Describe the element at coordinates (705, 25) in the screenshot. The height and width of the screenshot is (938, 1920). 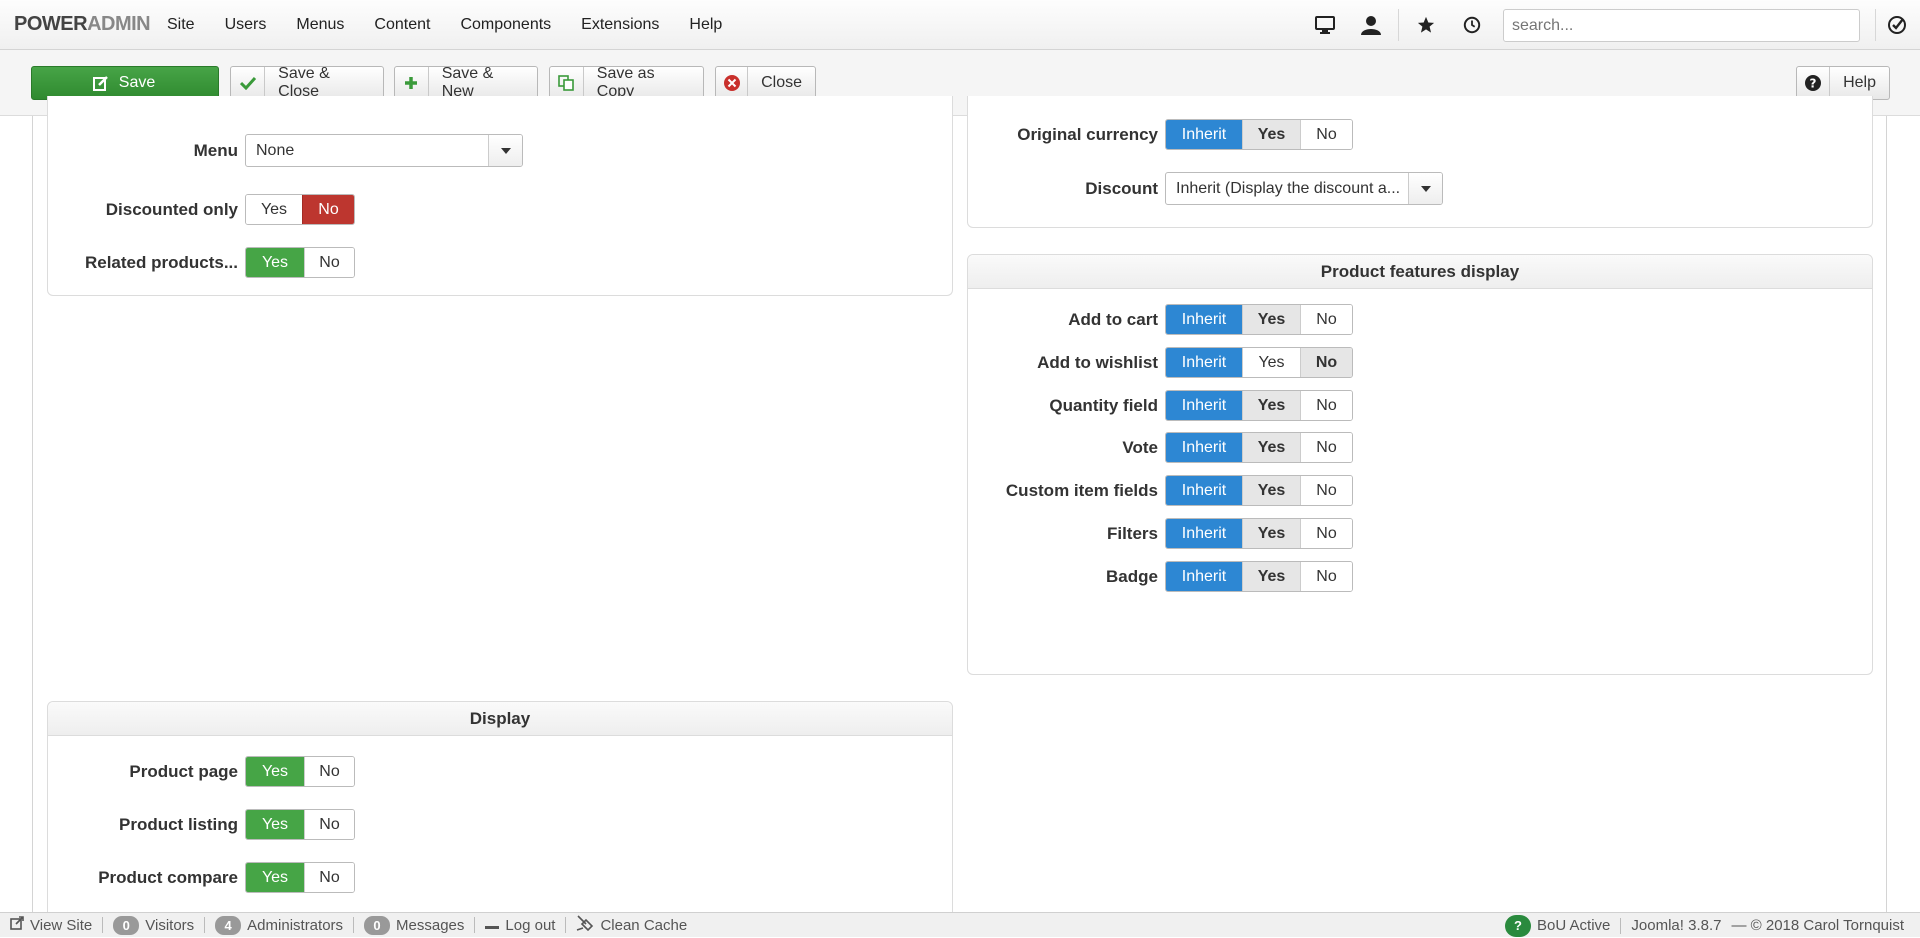
I see `menu-help: Help` at that location.